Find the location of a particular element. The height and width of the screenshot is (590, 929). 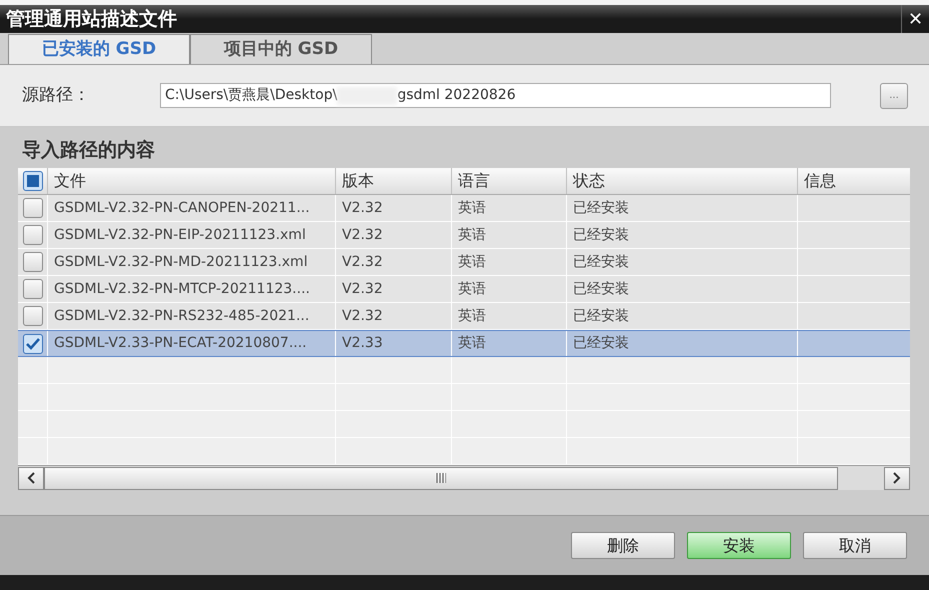

dialog-button: 安装 is located at coordinates (739, 545).